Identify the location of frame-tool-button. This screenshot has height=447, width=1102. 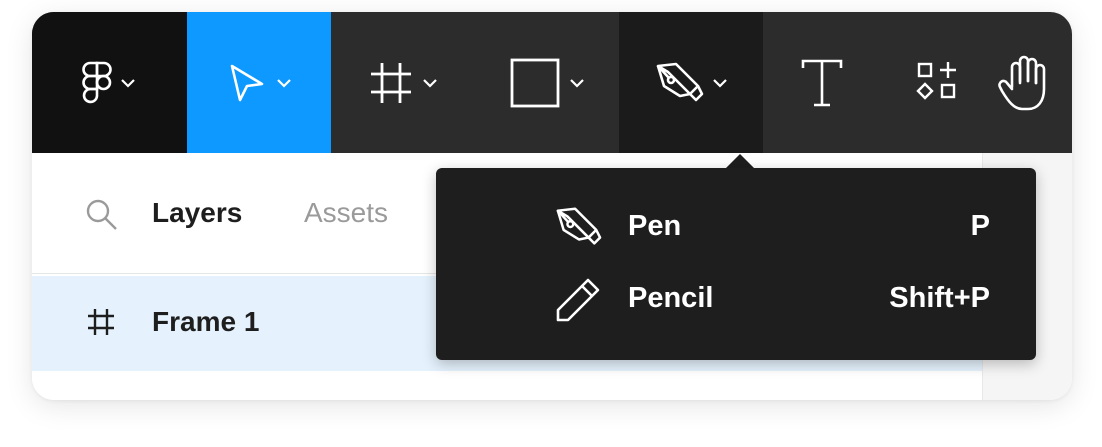
(403, 82).